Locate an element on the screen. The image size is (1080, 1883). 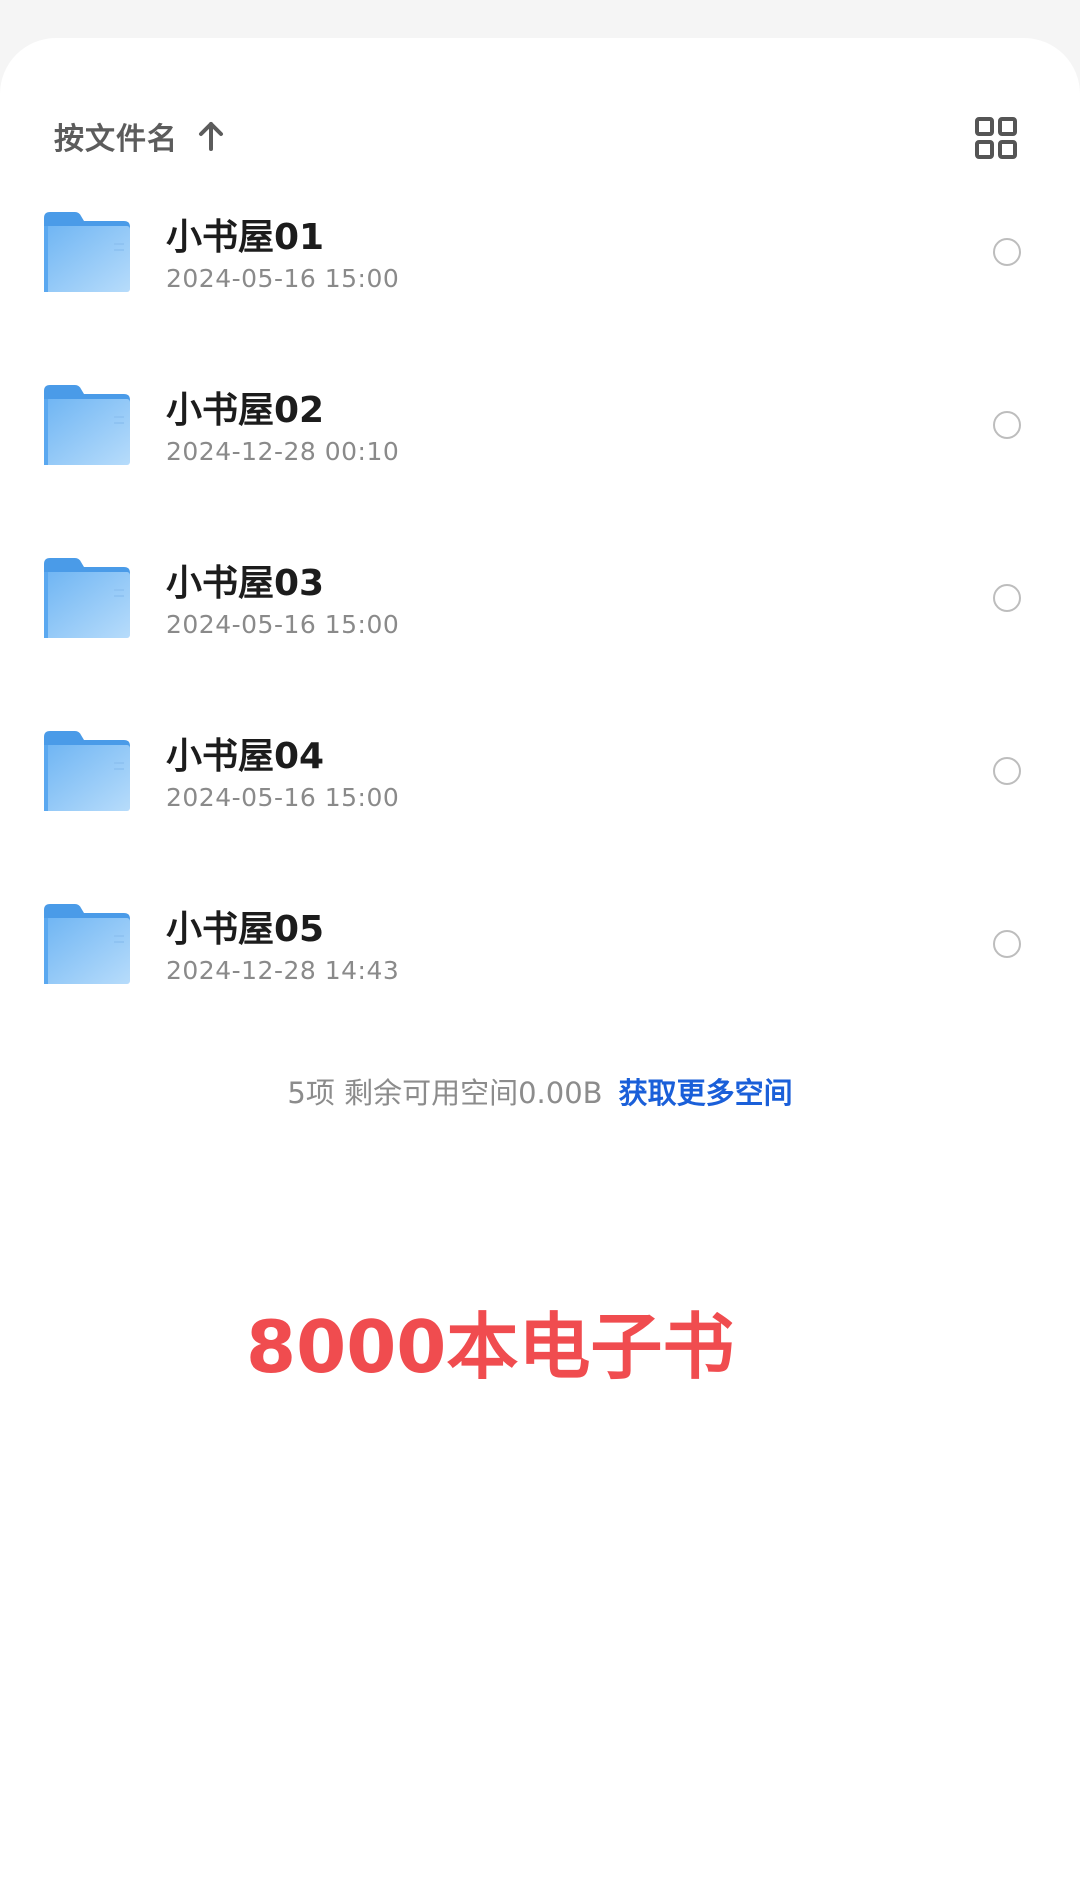
storage-footer: 5项 剩余可用空间0.00B 获取更多空间 is located at coordinates (540, 1091).